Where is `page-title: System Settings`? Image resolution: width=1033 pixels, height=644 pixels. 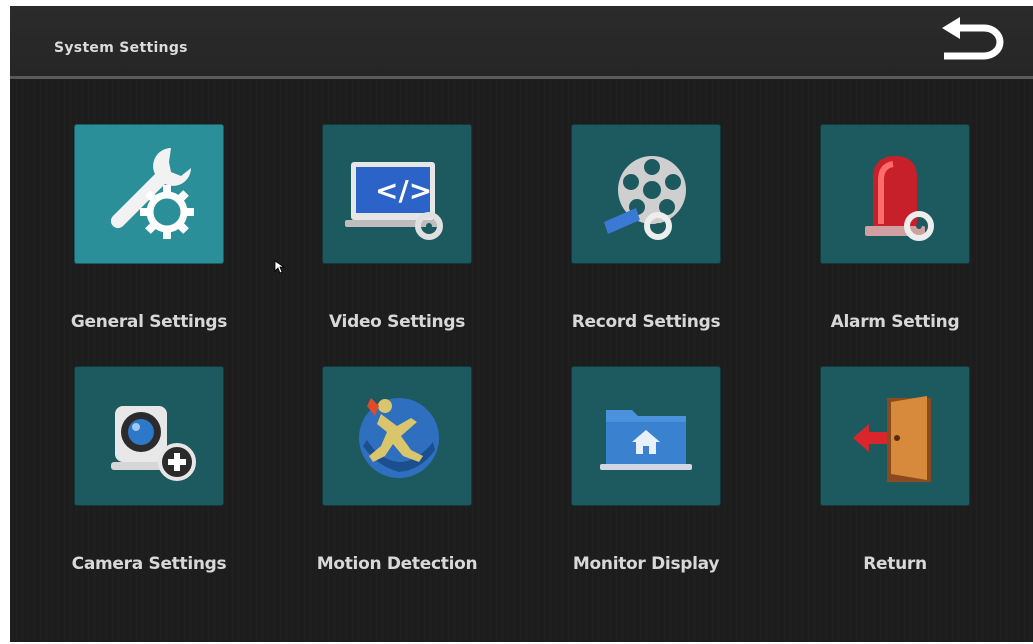 page-title: System Settings is located at coordinates (121, 48).